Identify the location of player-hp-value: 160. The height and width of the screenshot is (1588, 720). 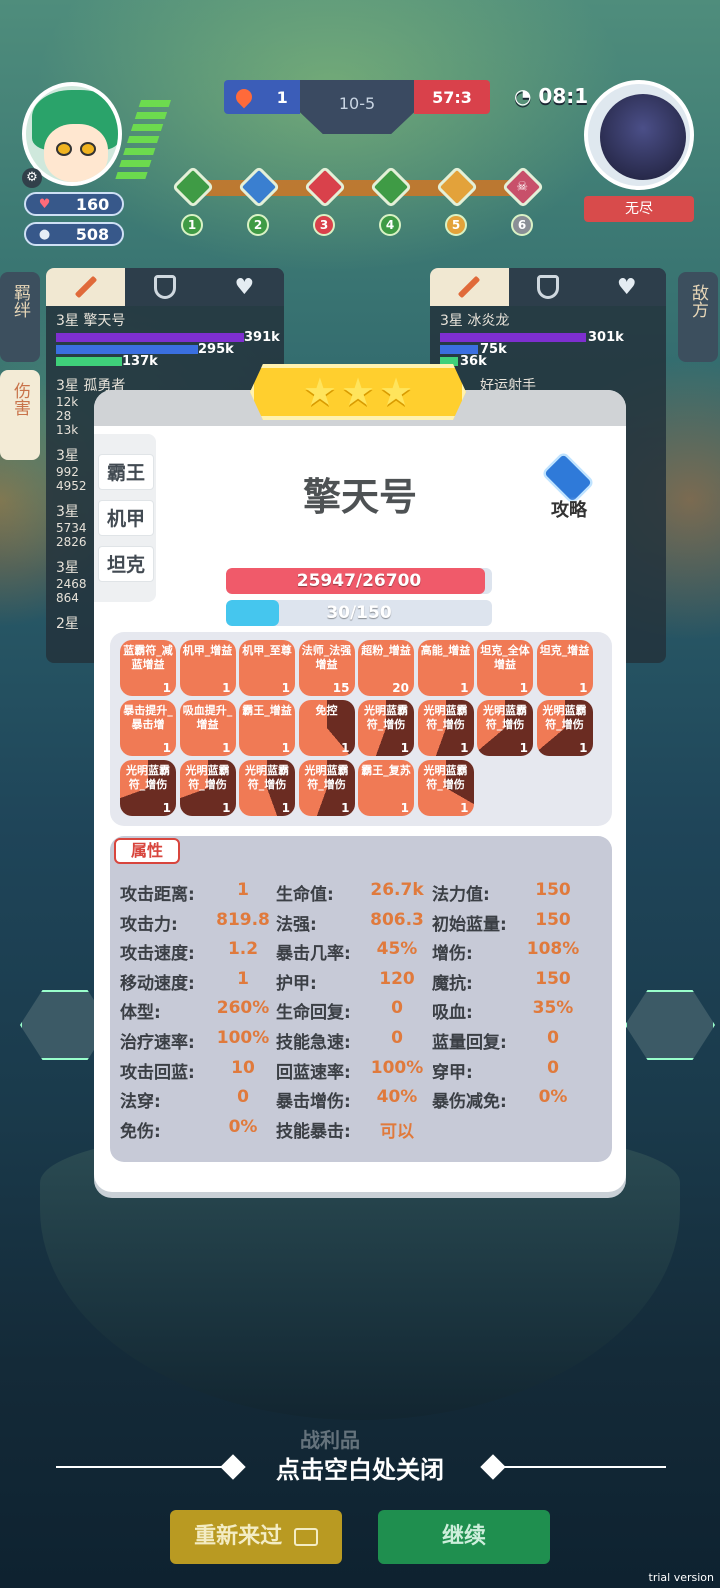
(92, 204).